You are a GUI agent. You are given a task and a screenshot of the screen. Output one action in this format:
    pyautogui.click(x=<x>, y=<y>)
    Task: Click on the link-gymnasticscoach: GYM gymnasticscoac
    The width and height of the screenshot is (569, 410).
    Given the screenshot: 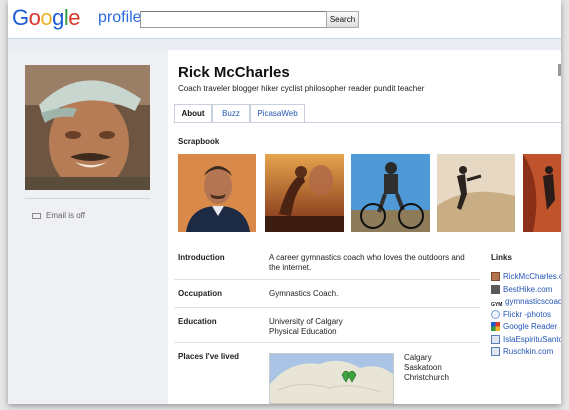 What is the action you would take?
    pyautogui.click(x=526, y=303)
    